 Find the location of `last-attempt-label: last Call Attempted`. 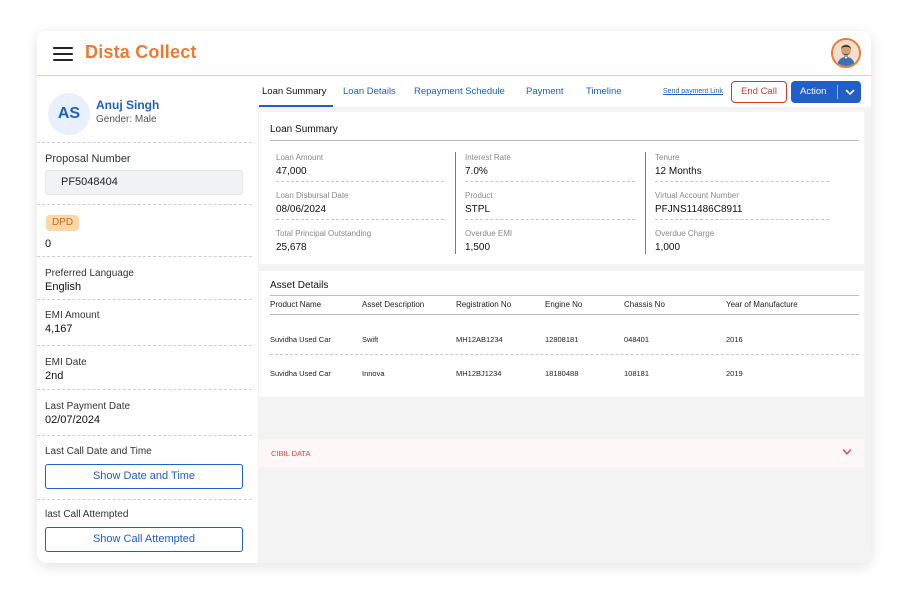

last-attempt-label: last Call Attempted is located at coordinates (87, 514).